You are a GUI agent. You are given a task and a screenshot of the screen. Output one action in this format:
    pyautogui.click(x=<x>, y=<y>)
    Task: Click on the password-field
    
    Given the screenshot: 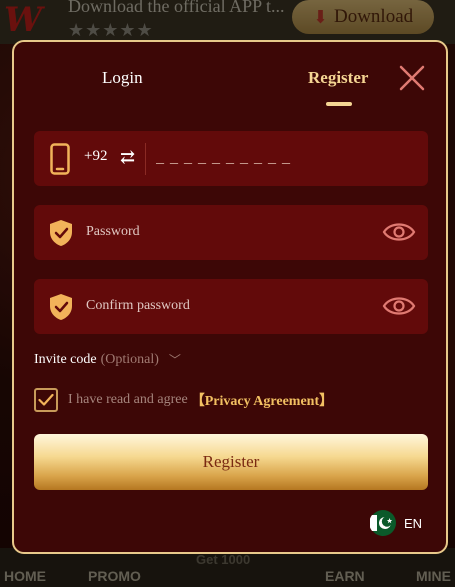 What is the action you would take?
    pyautogui.click(x=231, y=232)
    